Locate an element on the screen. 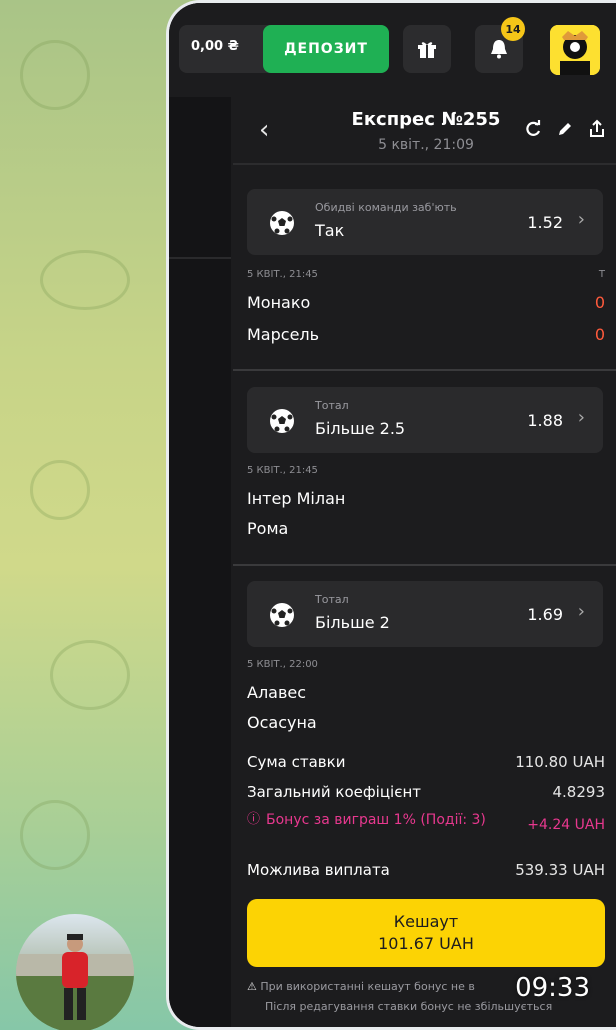 The height and width of the screenshot is (1030, 616). edit-icon is located at coordinates (565, 129).